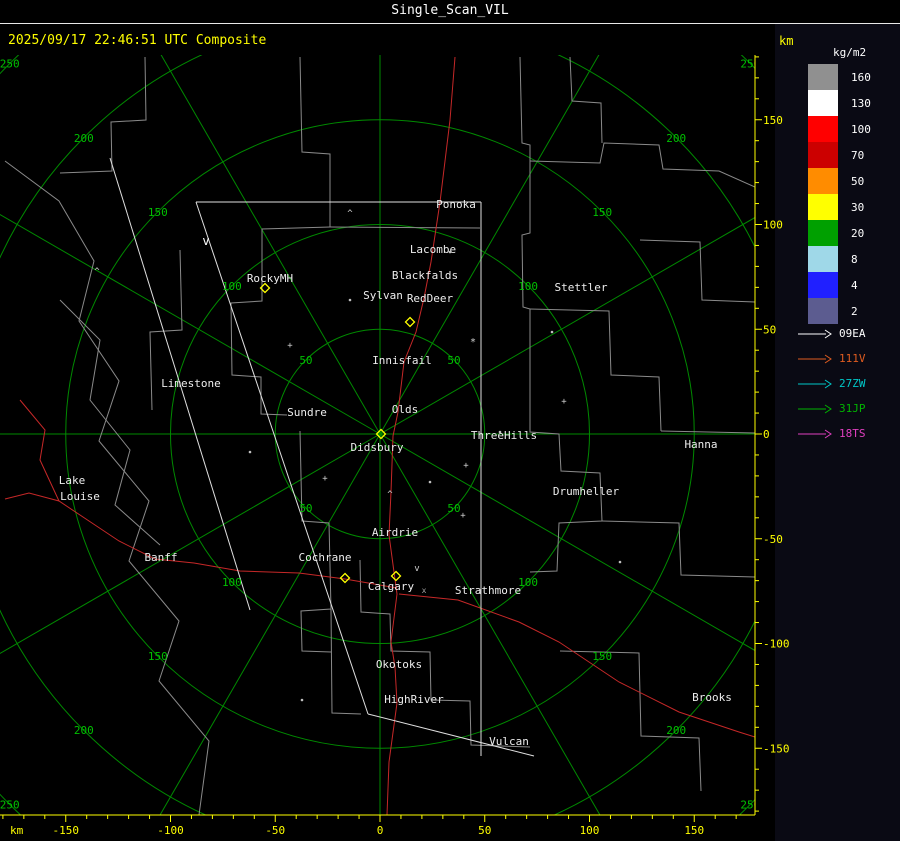 The image size is (900, 841). I want to click on y-axis-label: -150, so click(776, 748).